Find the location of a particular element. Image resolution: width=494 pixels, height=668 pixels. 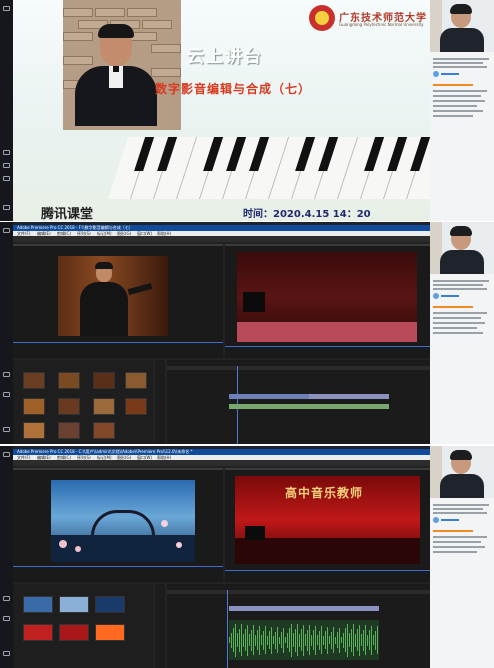

slide-title: 云上讲台 is located at coordinates (225, 57).